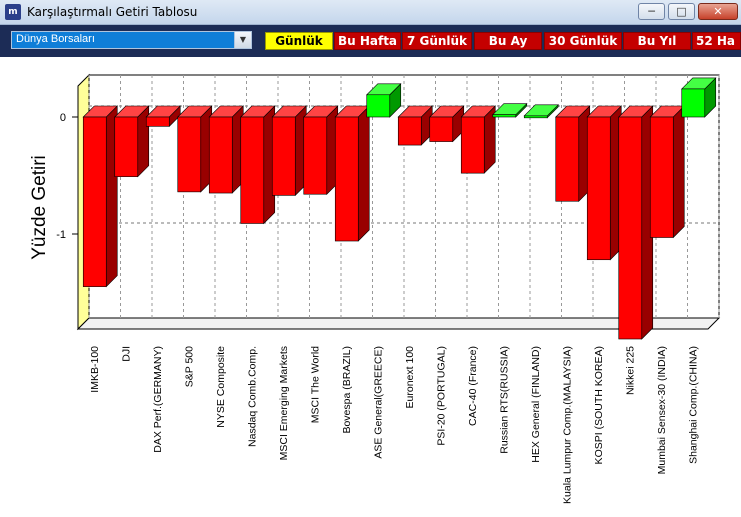  I want to click on tab-7-days: 7 Günlük, so click(437, 41).